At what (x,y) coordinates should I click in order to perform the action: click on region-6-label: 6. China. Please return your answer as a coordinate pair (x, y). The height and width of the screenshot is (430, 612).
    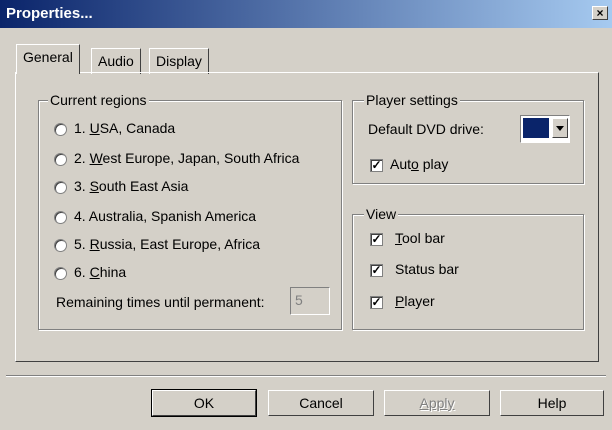
    Looking at the image, I should click on (100, 272).